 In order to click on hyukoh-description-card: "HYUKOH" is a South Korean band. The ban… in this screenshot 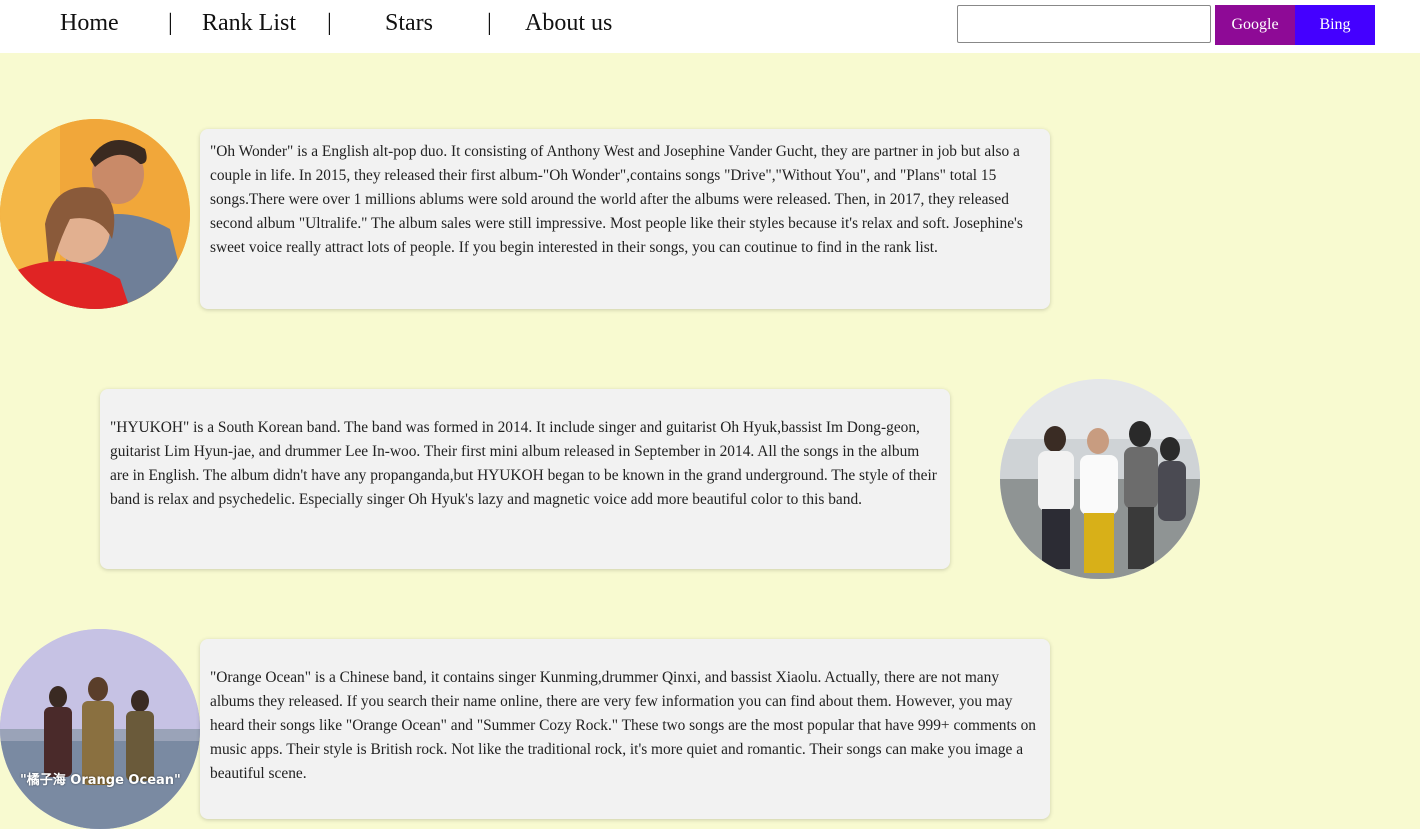, I will do `click(525, 479)`.